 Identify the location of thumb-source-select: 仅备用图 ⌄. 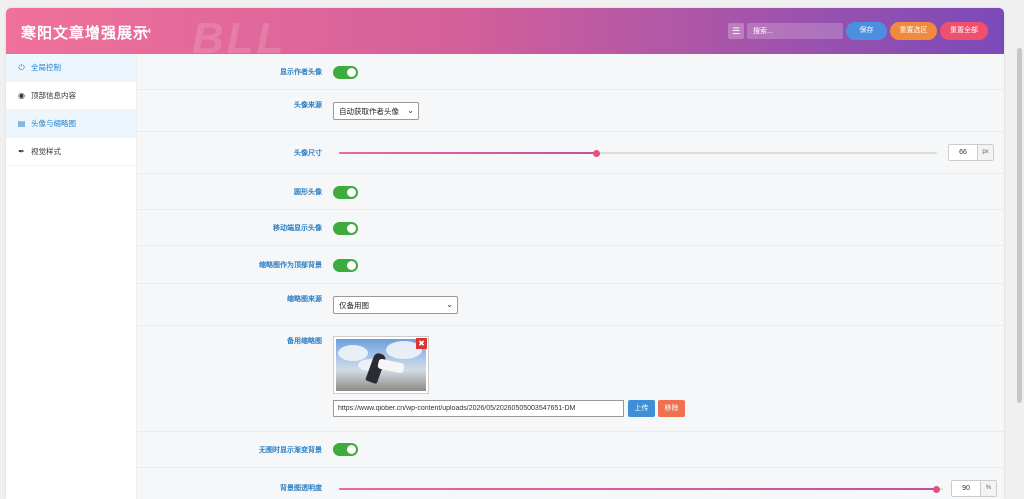
(395, 305).